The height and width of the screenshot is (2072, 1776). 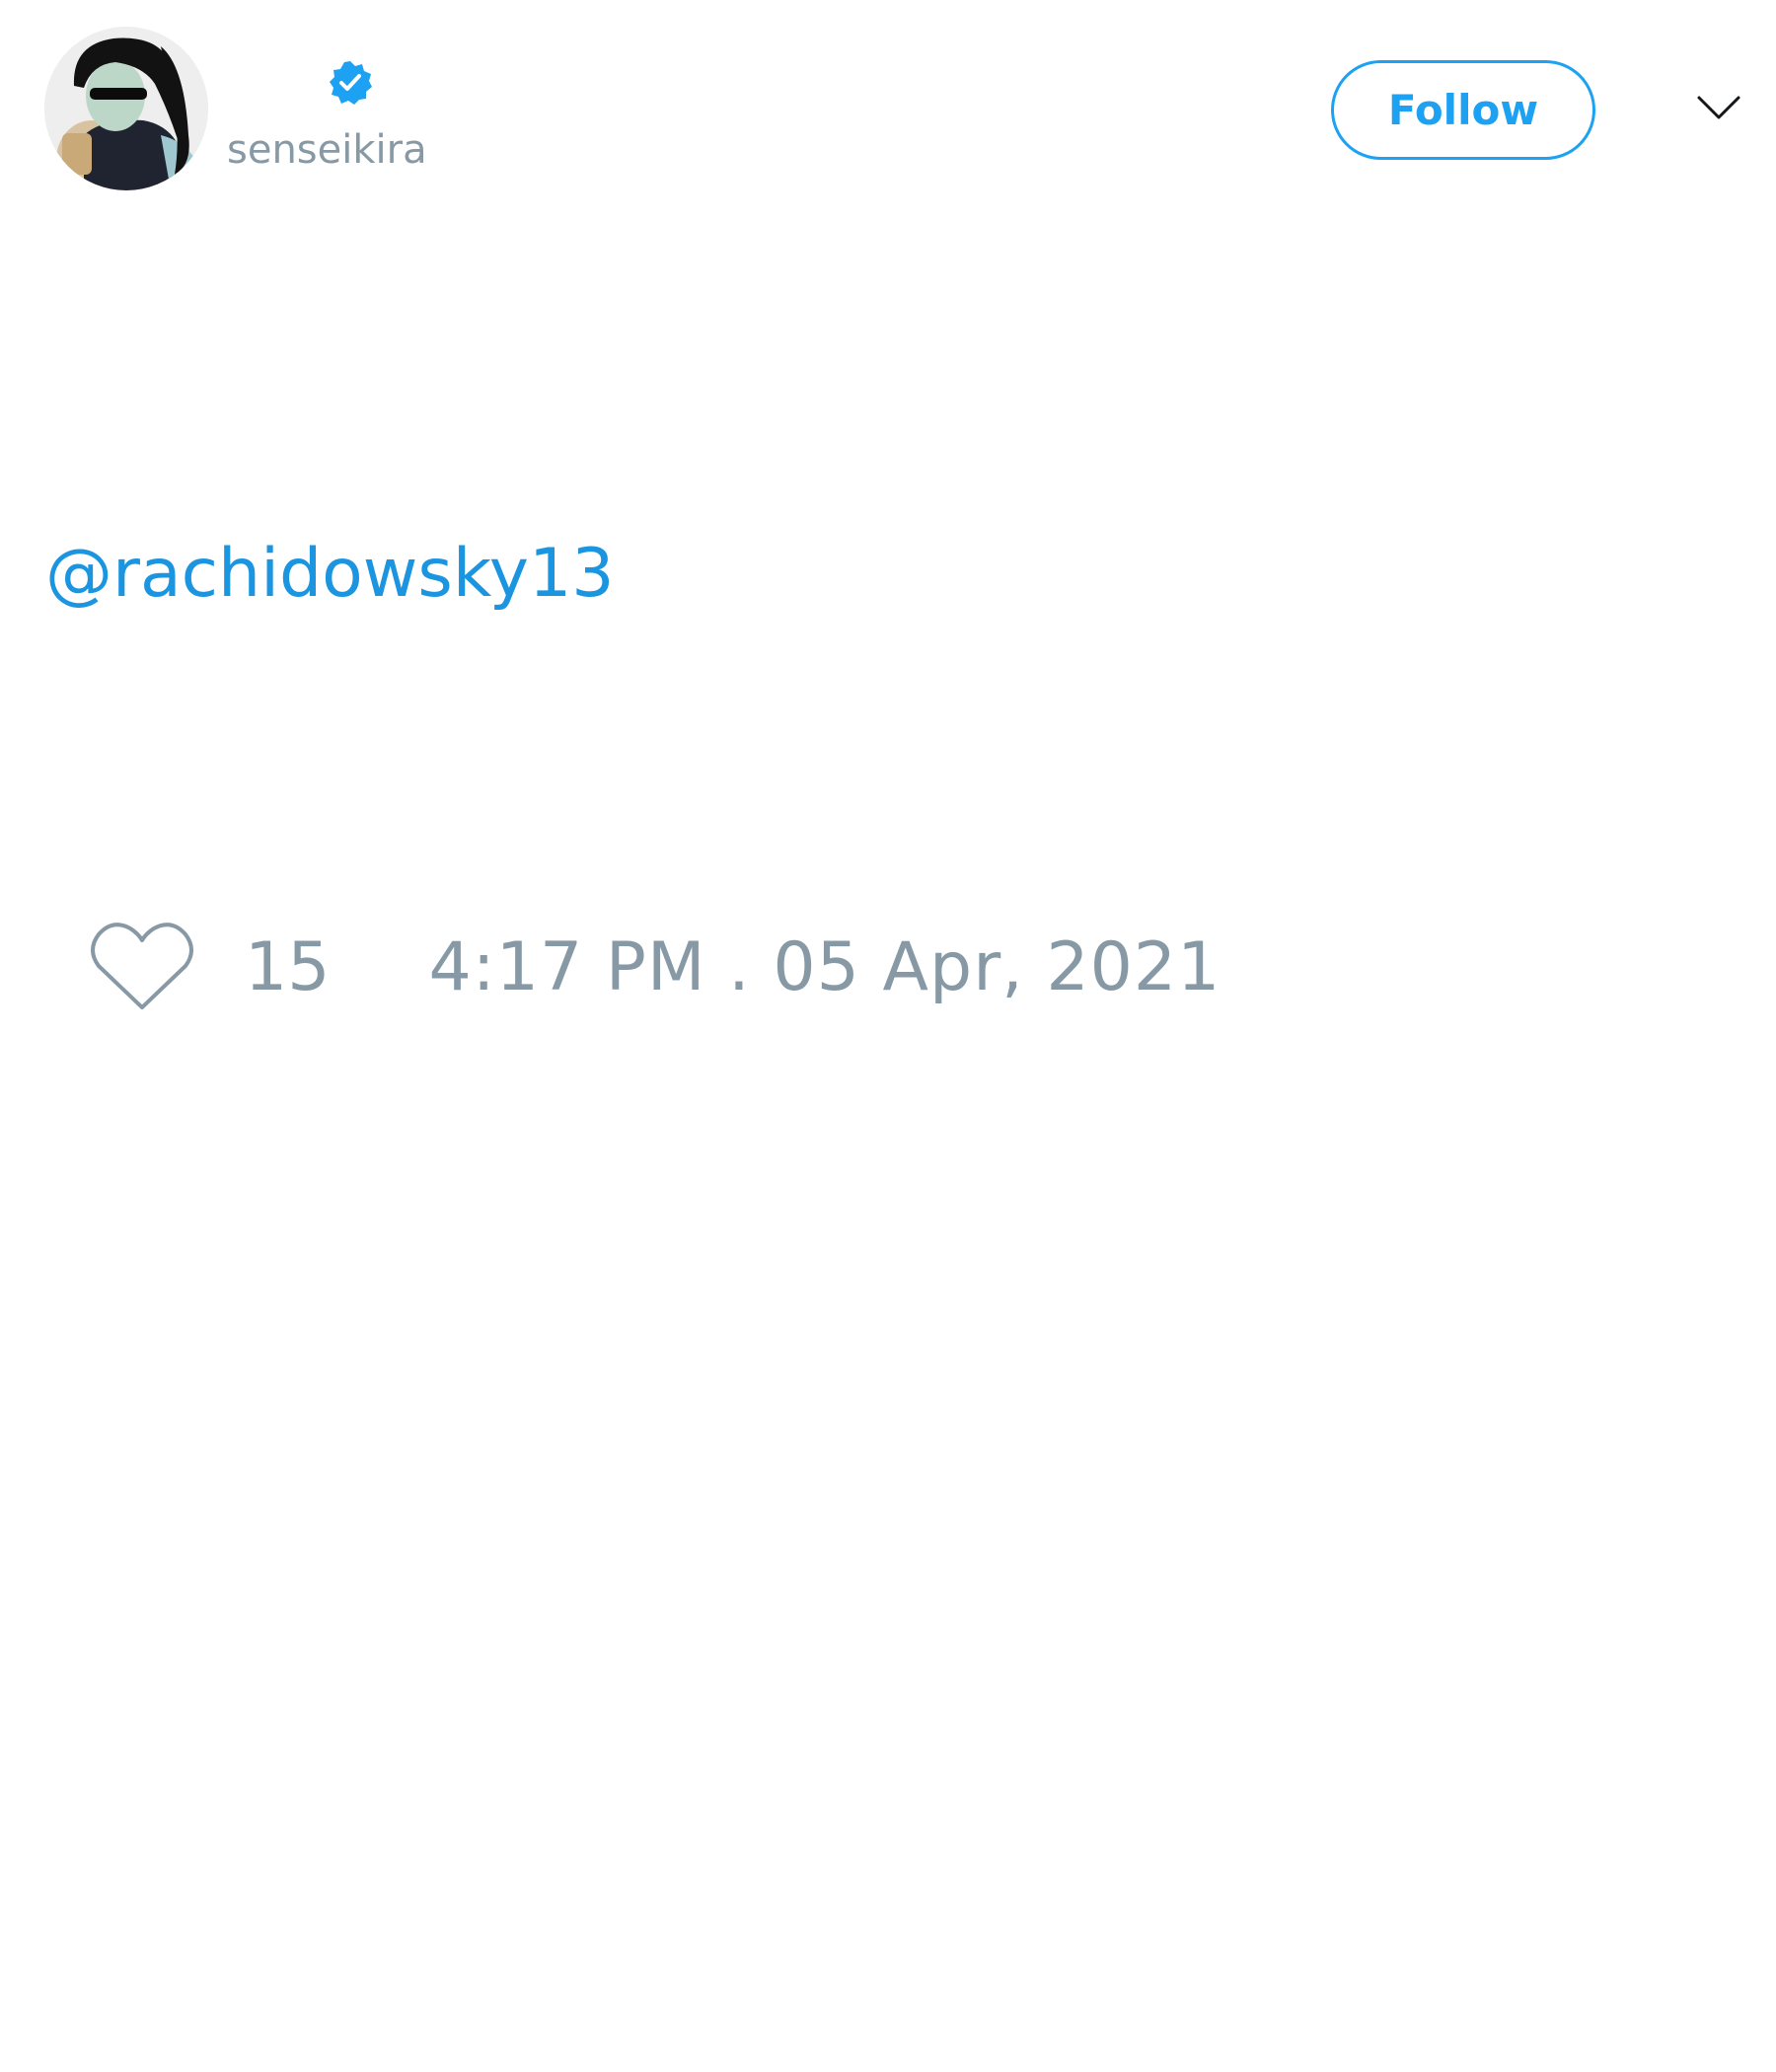 I want to click on username: senseikira, so click(x=327, y=150).